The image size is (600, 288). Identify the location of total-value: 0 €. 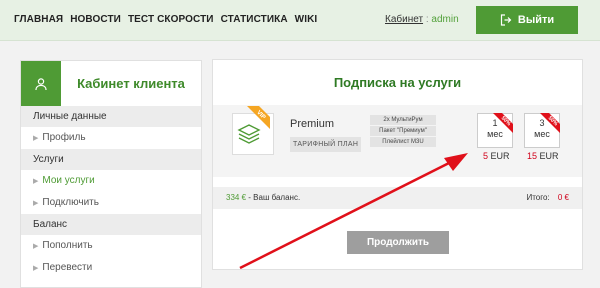
(563, 197).